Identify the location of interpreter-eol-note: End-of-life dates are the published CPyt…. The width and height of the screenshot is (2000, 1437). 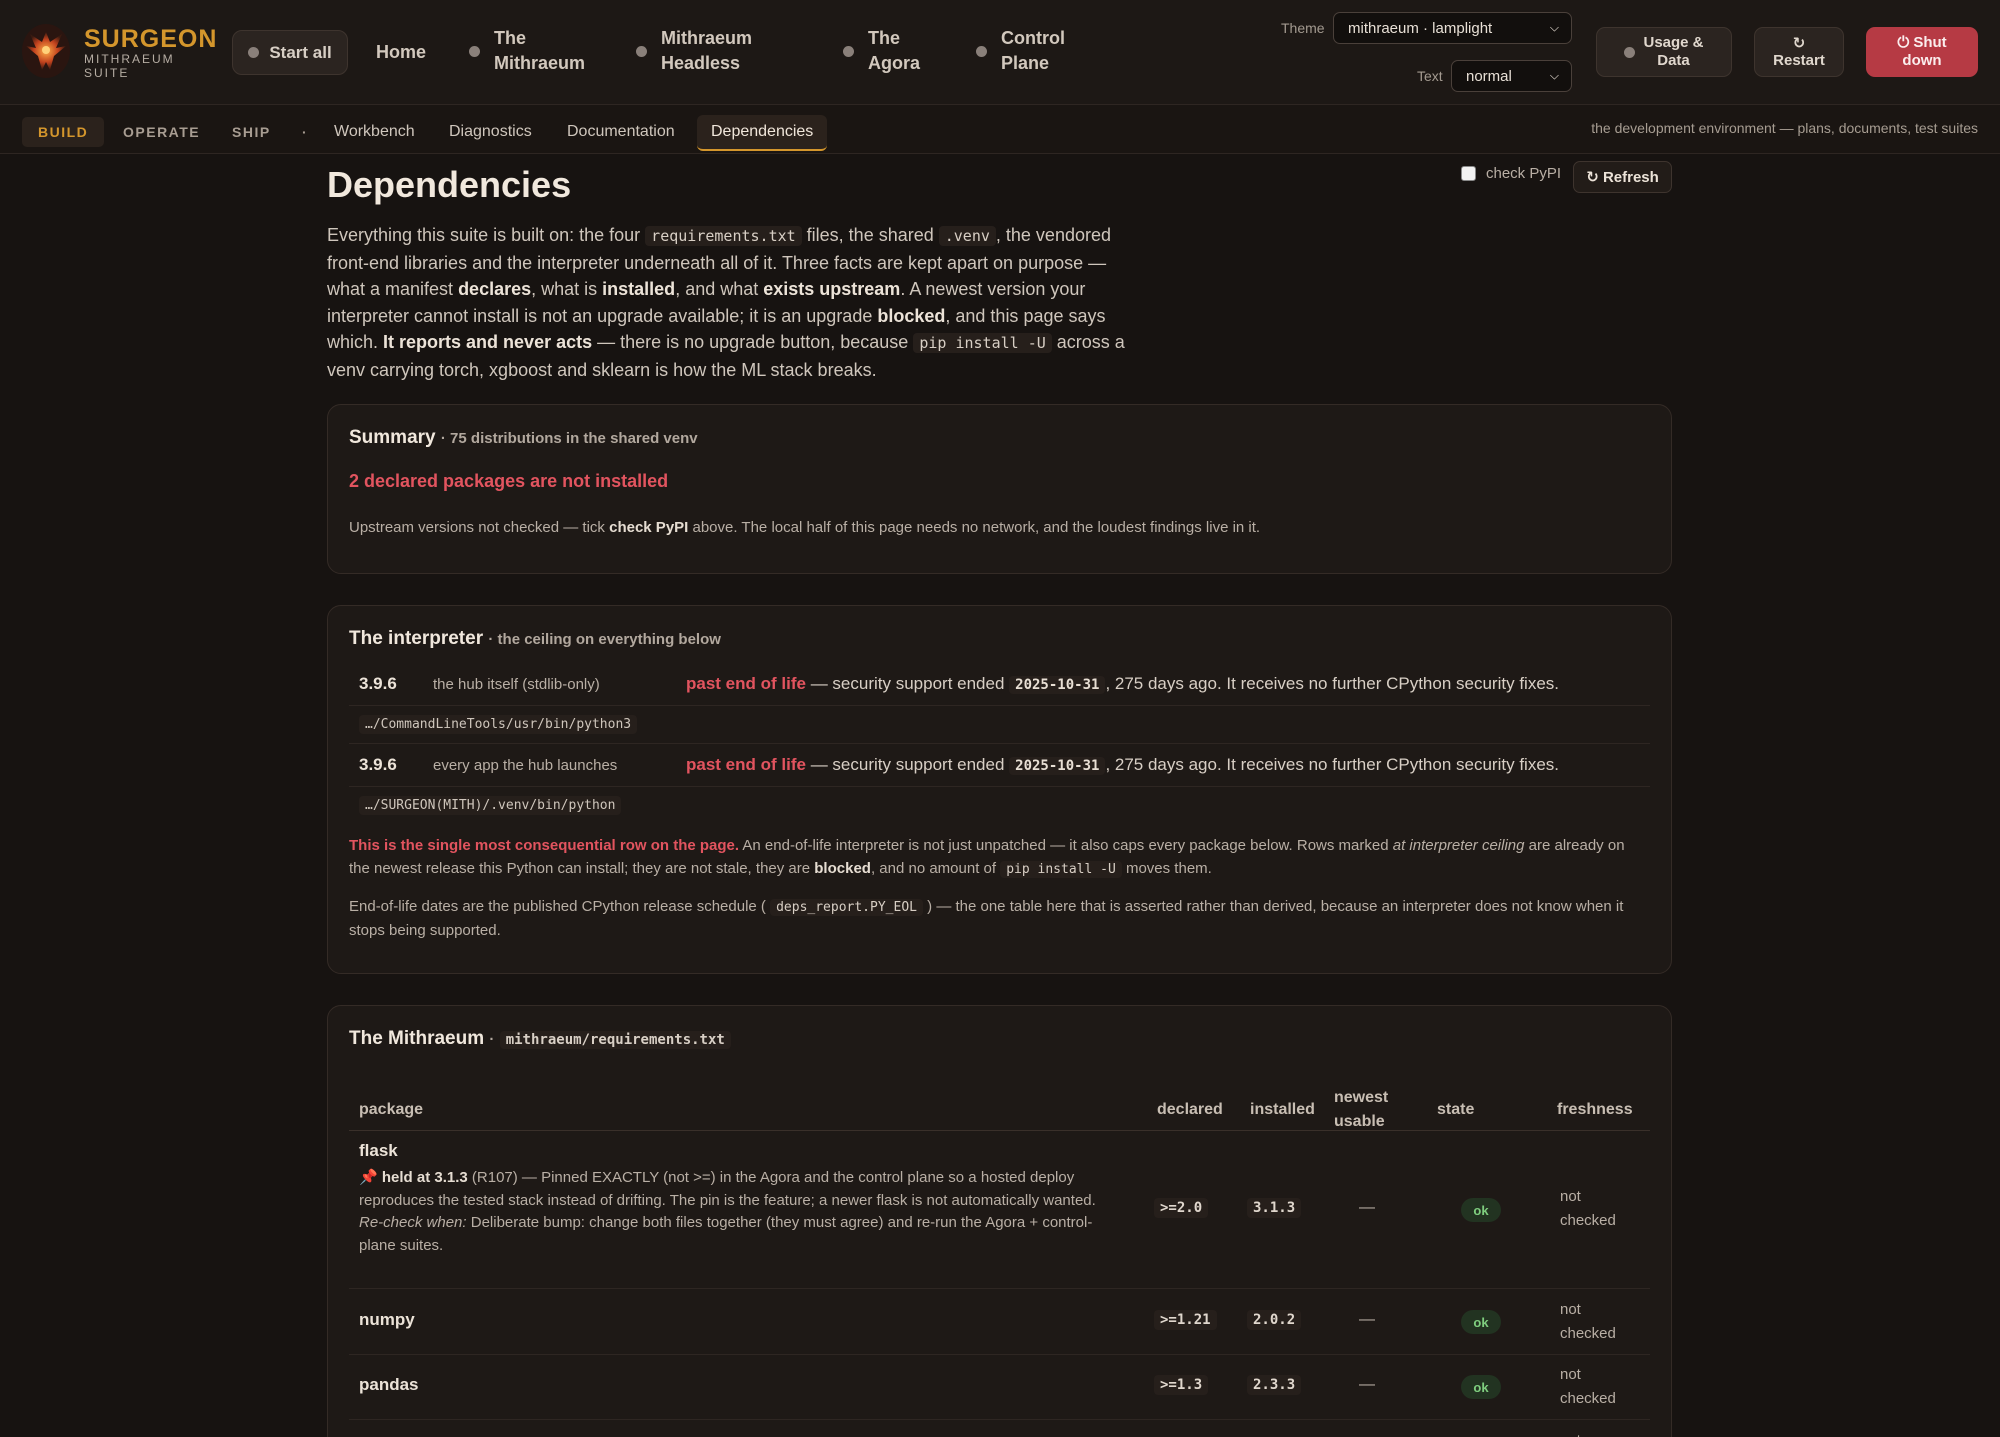
(999, 919).